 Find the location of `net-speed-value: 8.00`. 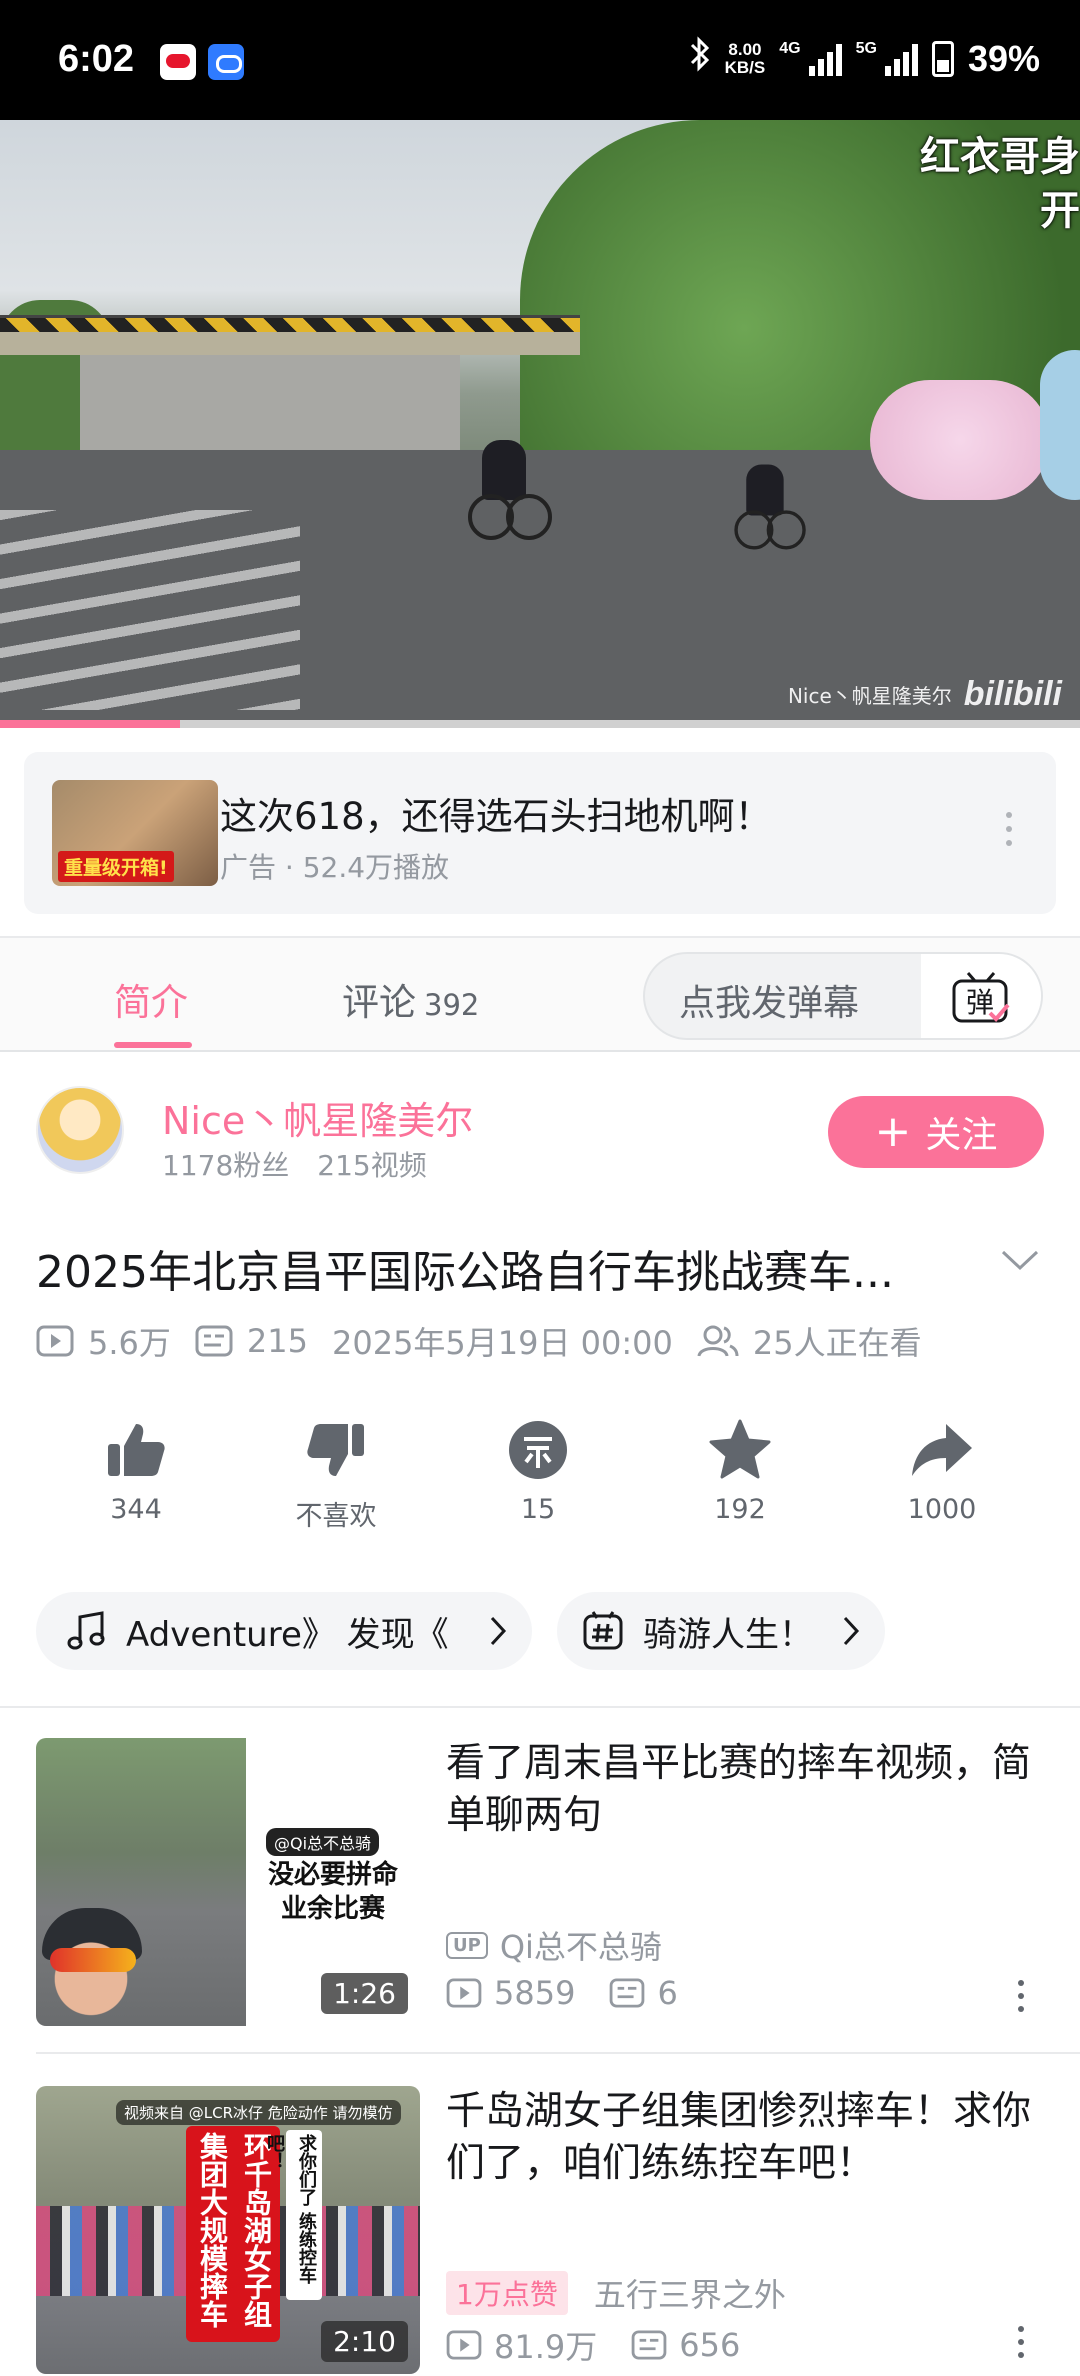

net-speed-value: 8.00 is located at coordinates (745, 49).